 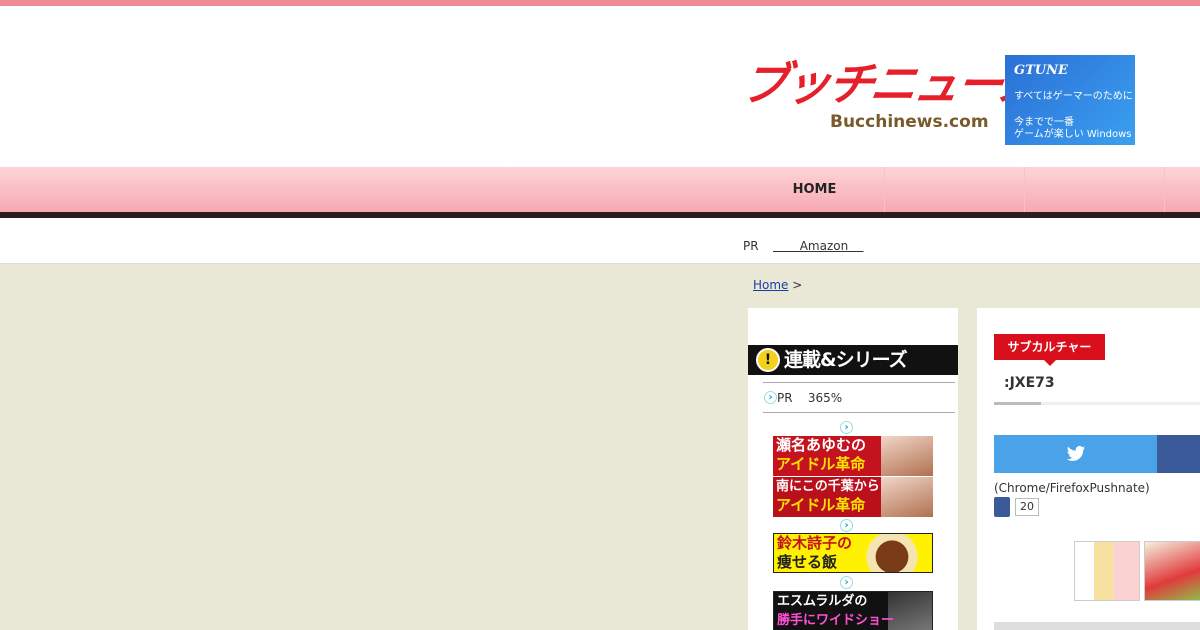 I want to click on nav-item-home: HOME, so click(x=815, y=189).